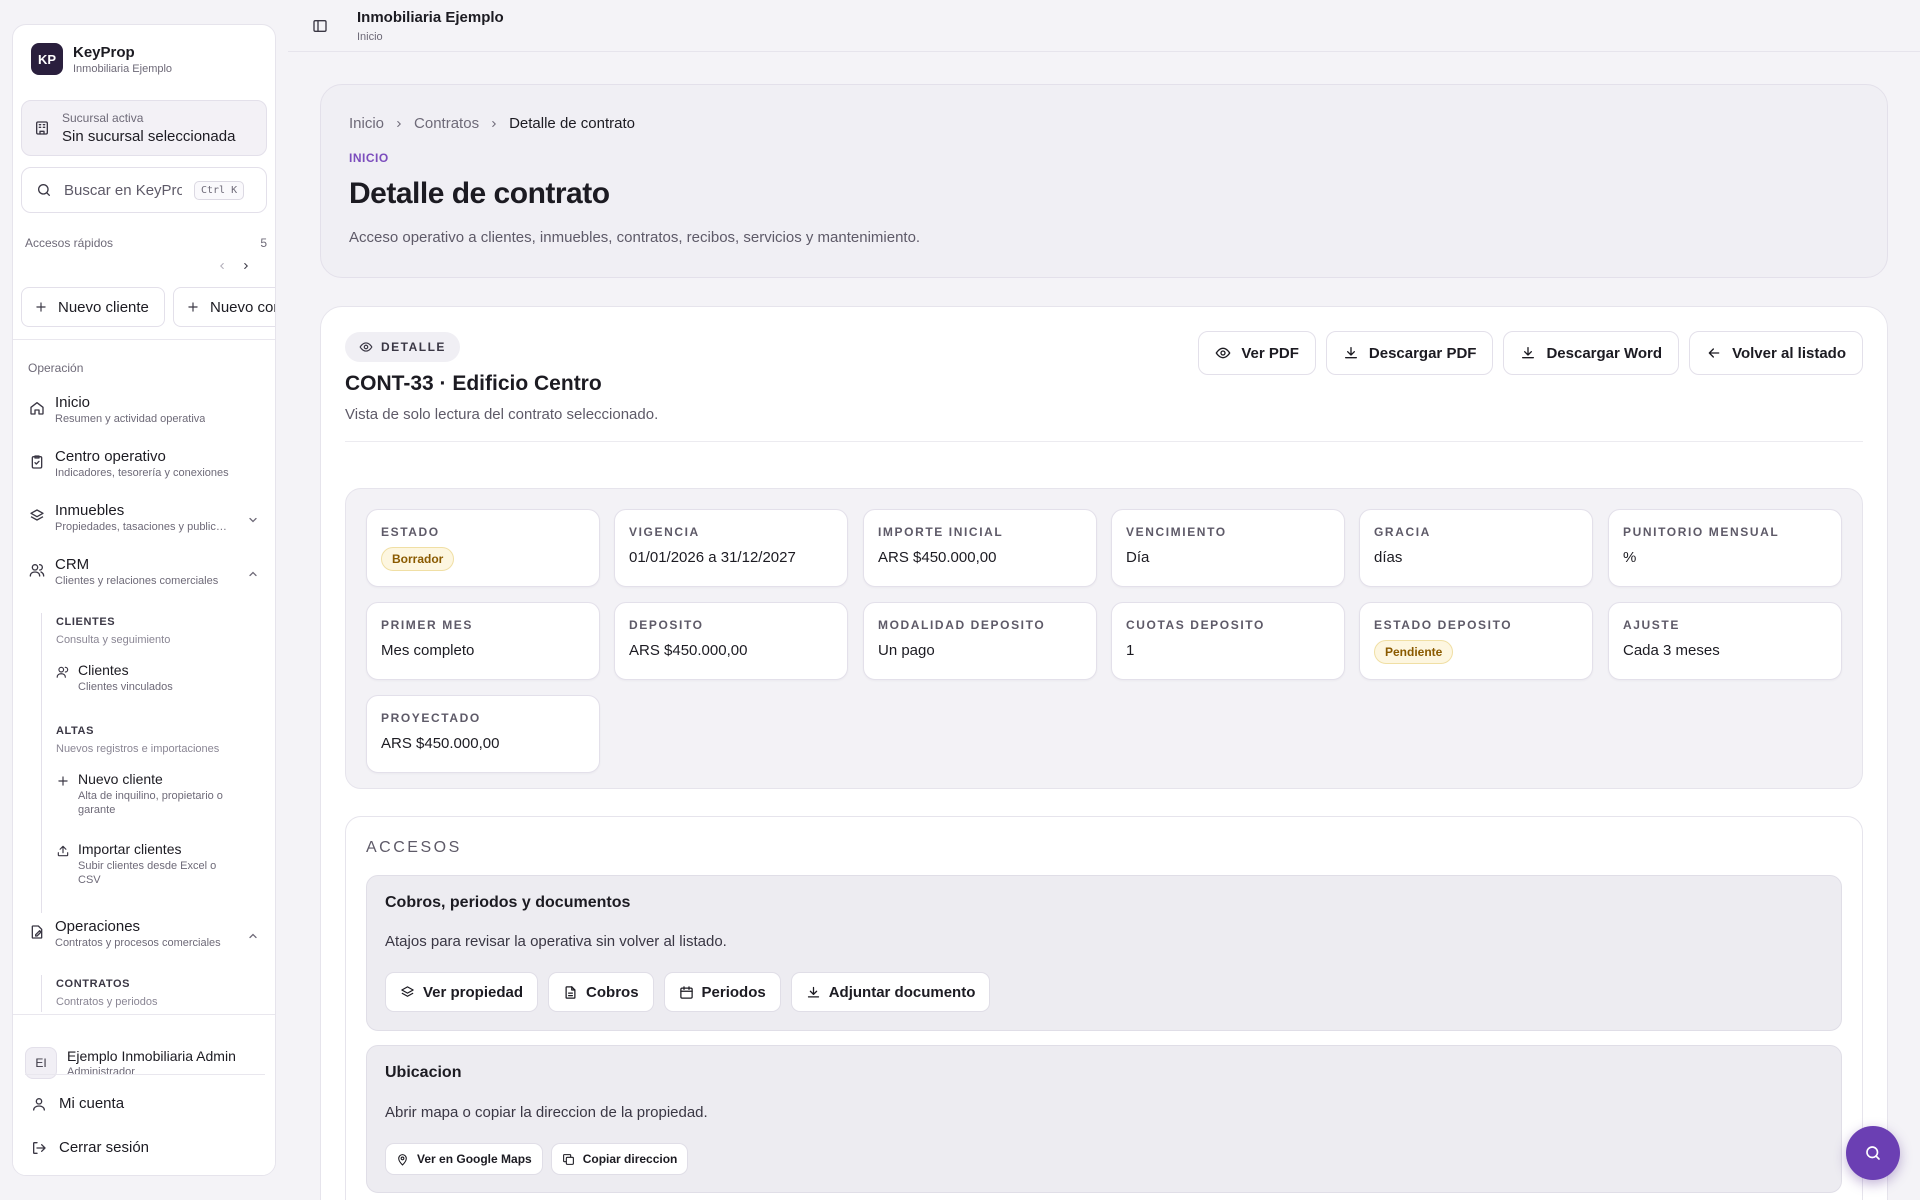  What do you see at coordinates (431, 718) in the screenshot?
I see `field-label: PROYECTADO` at bounding box center [431, 718].